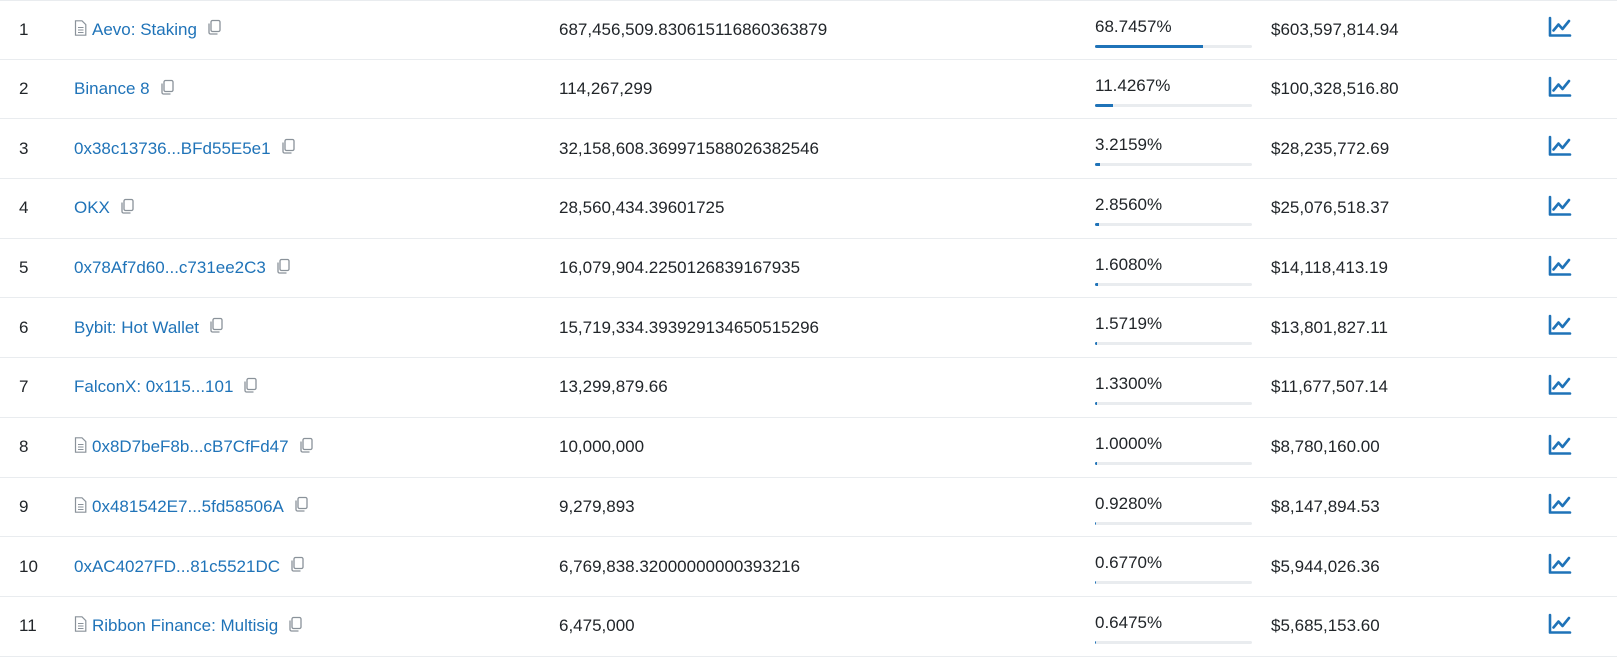  Describe the element at coordinates (1129, 145) in the screenshot. I see `percentage-value: 3.2159%` at that location.